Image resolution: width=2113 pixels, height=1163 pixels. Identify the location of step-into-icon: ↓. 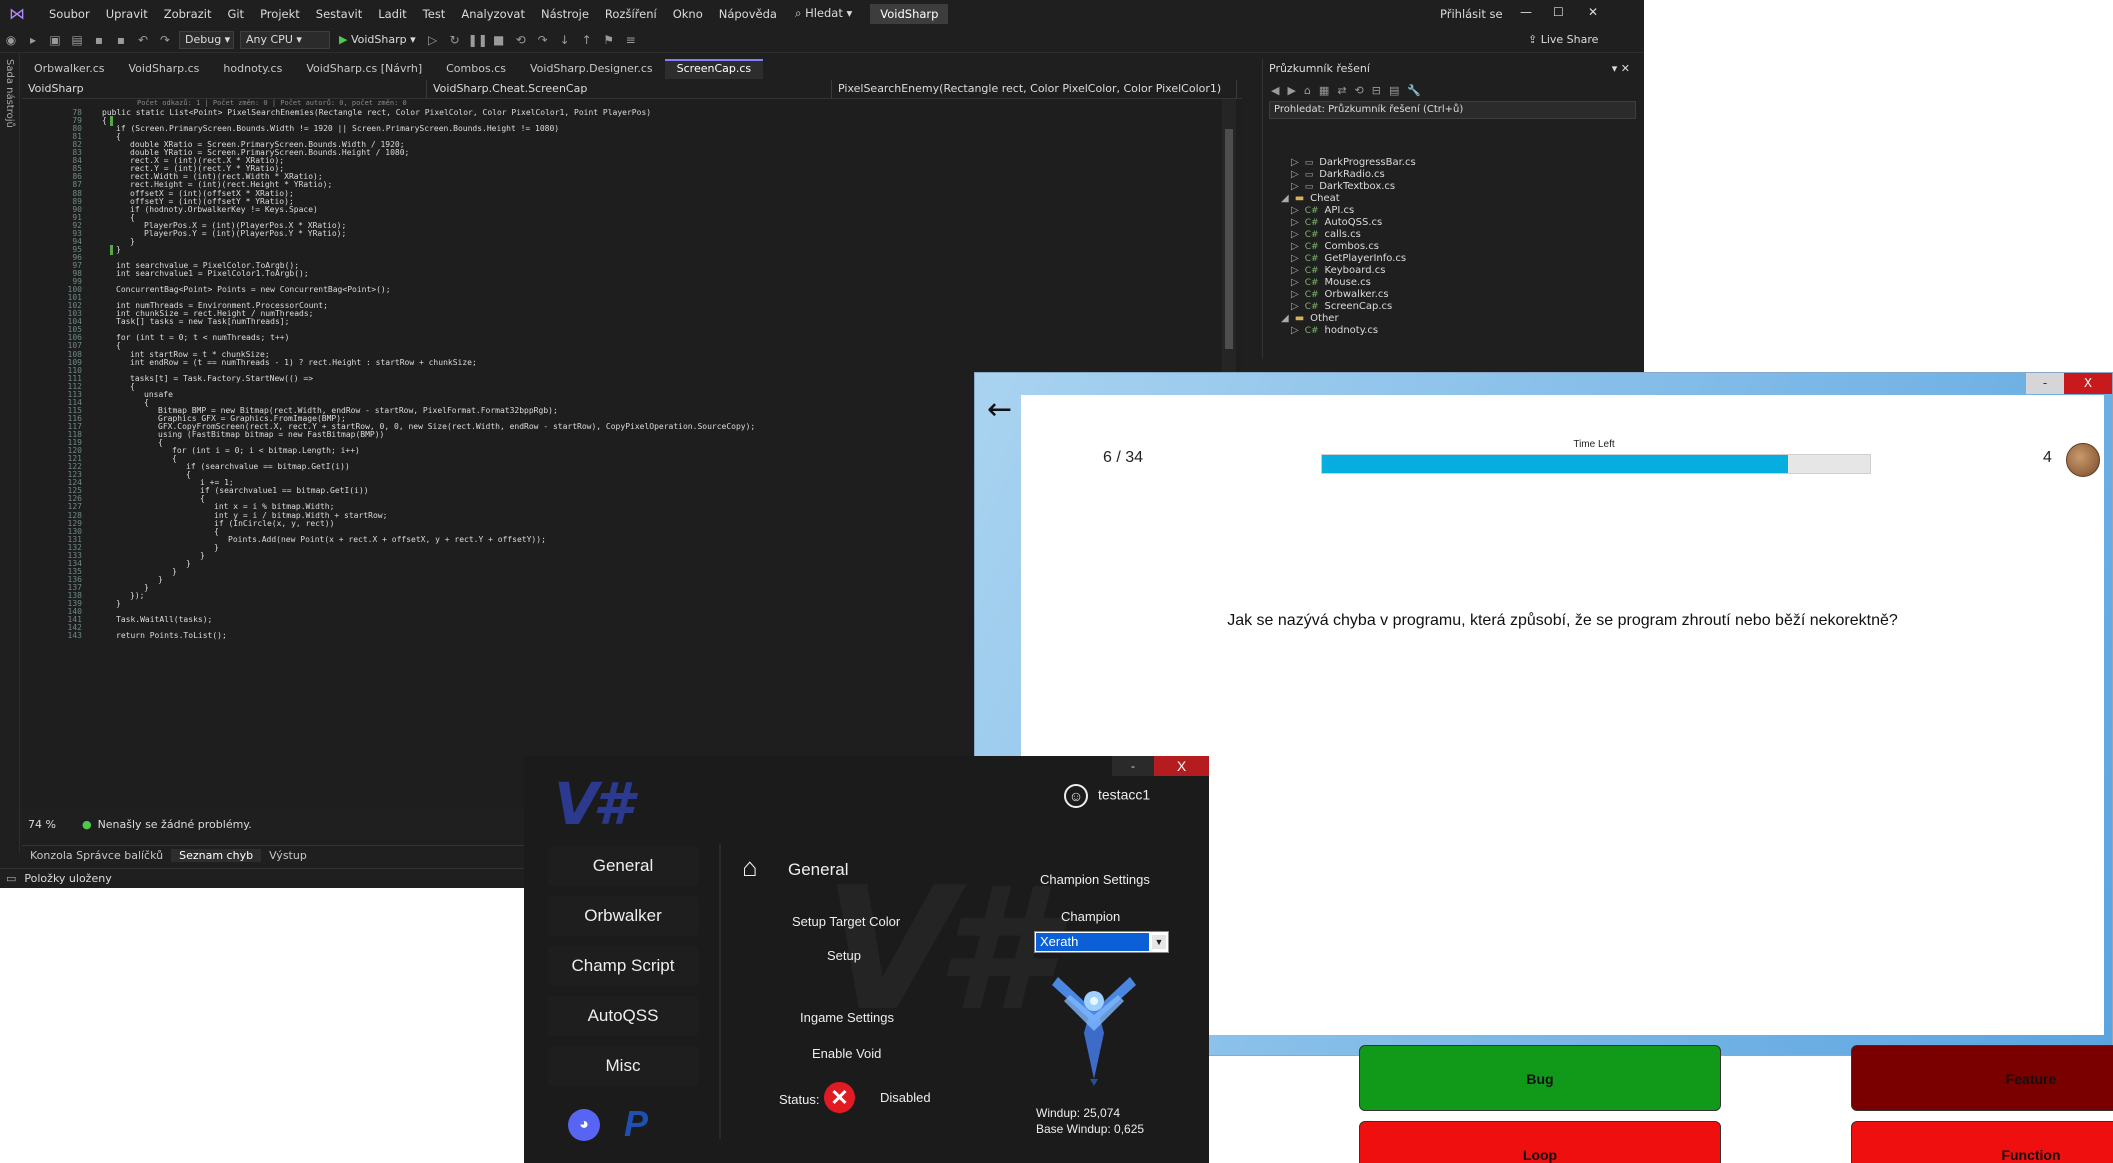
(565, 40).